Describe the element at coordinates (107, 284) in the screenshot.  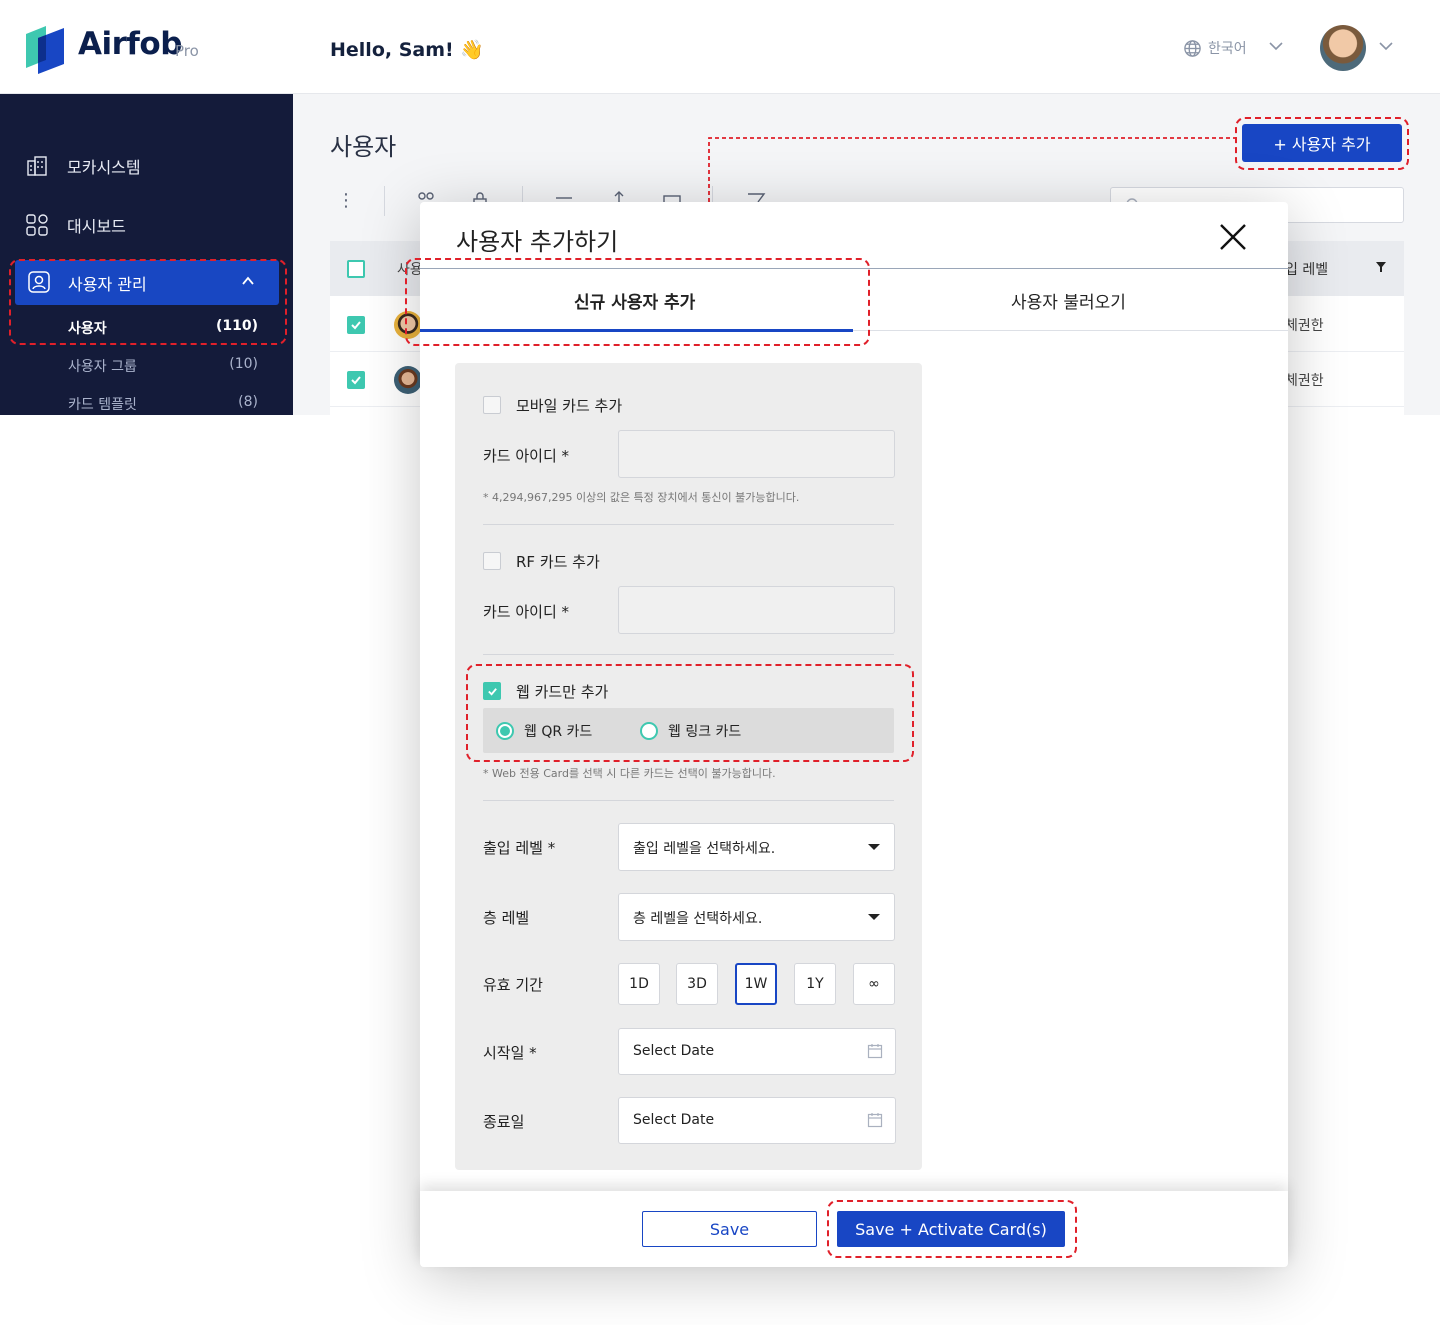
I see `sidebar-item-label: 사용자 관리` at that location.